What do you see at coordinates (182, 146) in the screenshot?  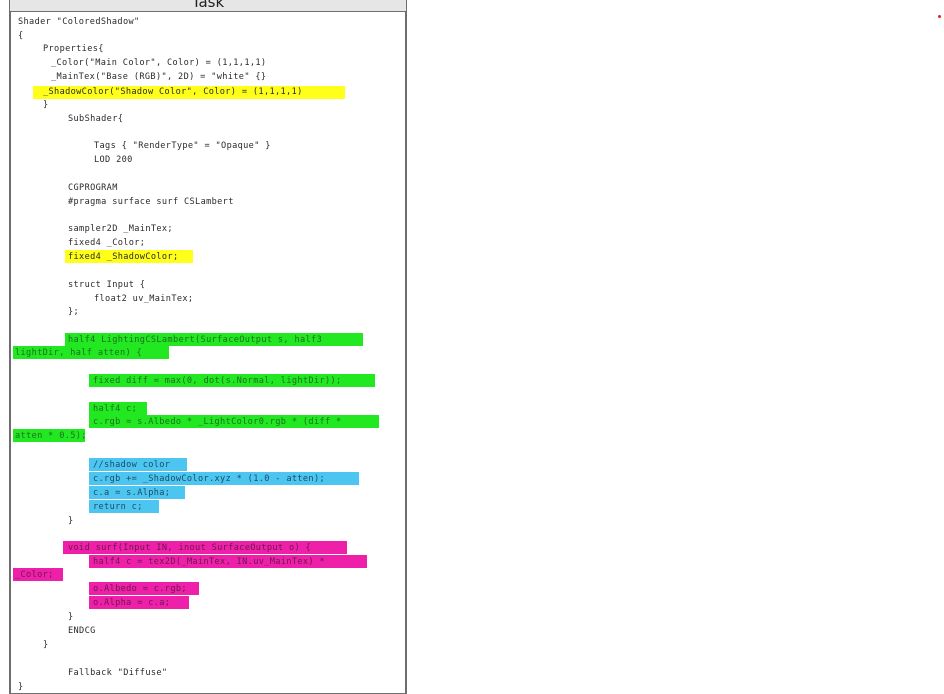 I see `code-line: Tags { "RenderType" = "Opaque" }` at bounding box center [182, 146].